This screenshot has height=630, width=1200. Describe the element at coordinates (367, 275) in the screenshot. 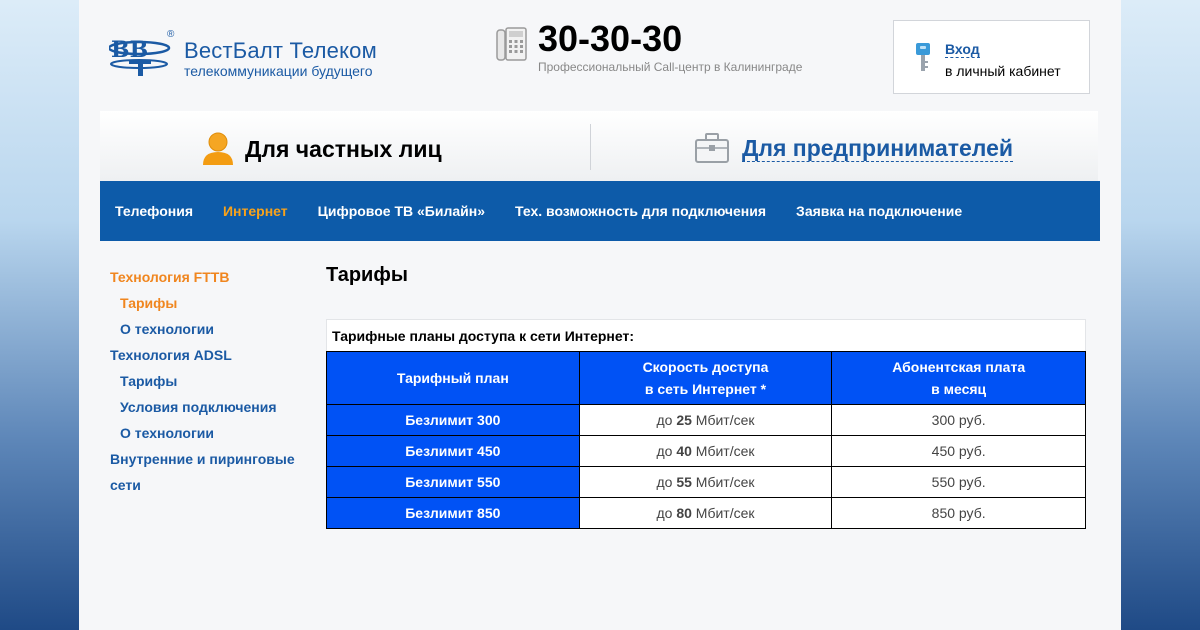

I see `page-title: Тарифы` at that location.